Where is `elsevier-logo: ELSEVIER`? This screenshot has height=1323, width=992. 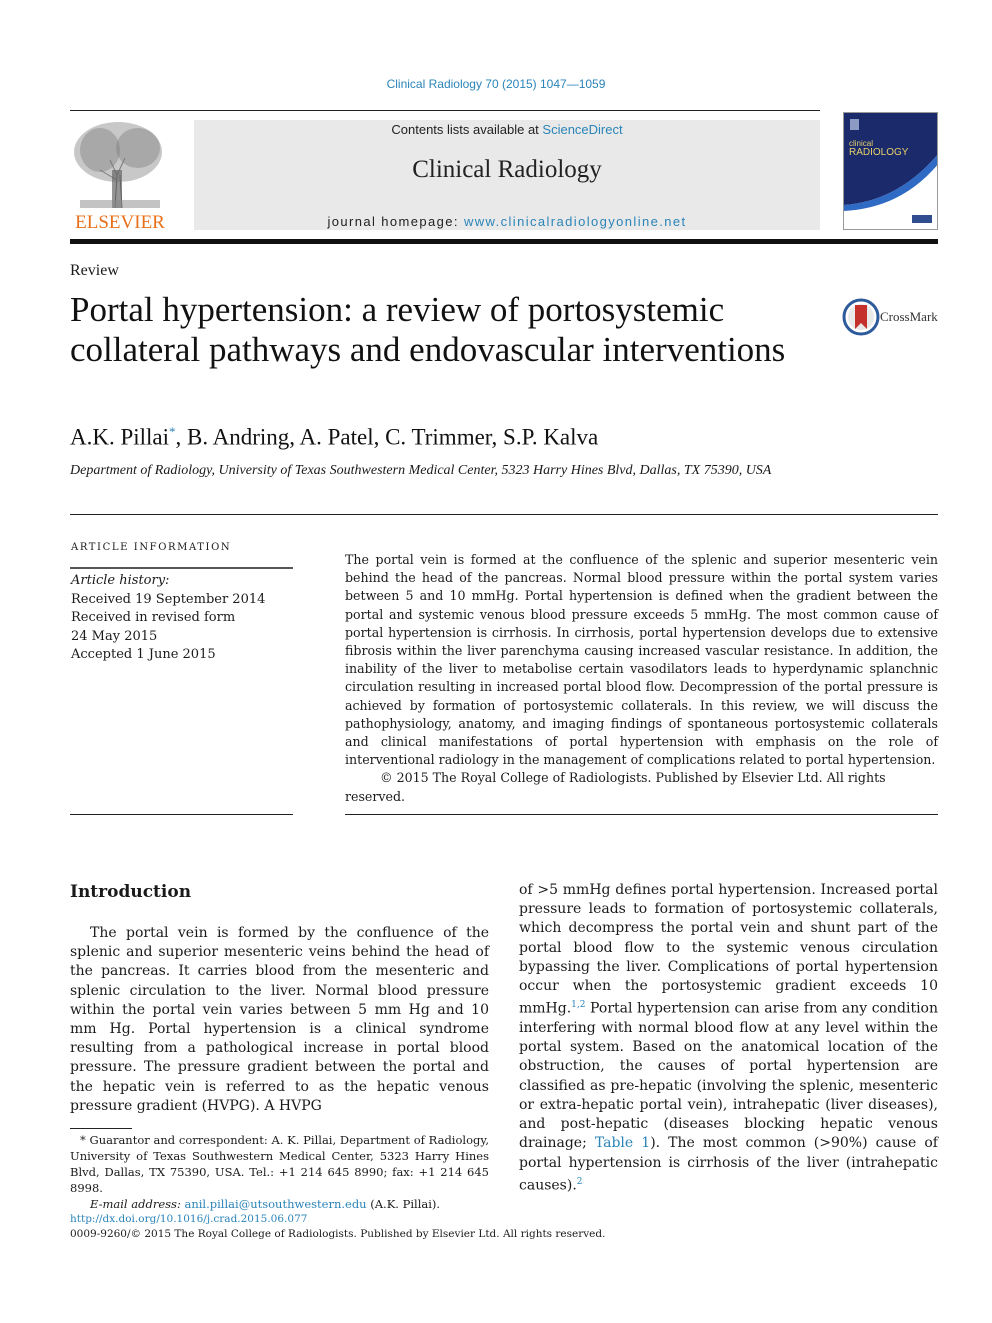
elsevier-logo: ELSEVIER is located at coordinates (120, 176).